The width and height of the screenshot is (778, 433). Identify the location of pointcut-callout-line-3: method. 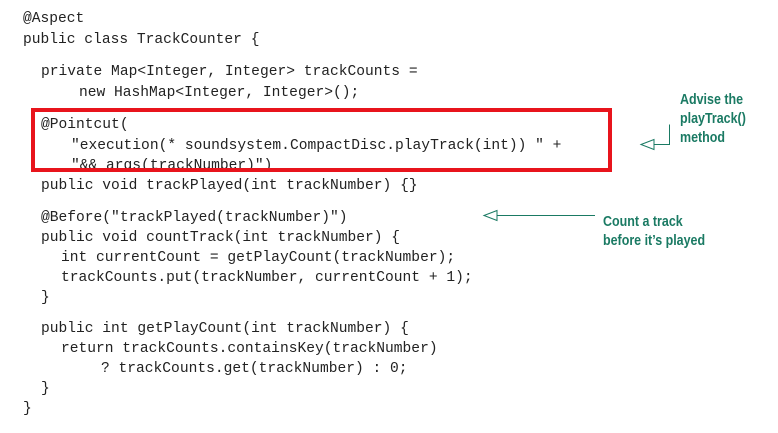
(703, 138).